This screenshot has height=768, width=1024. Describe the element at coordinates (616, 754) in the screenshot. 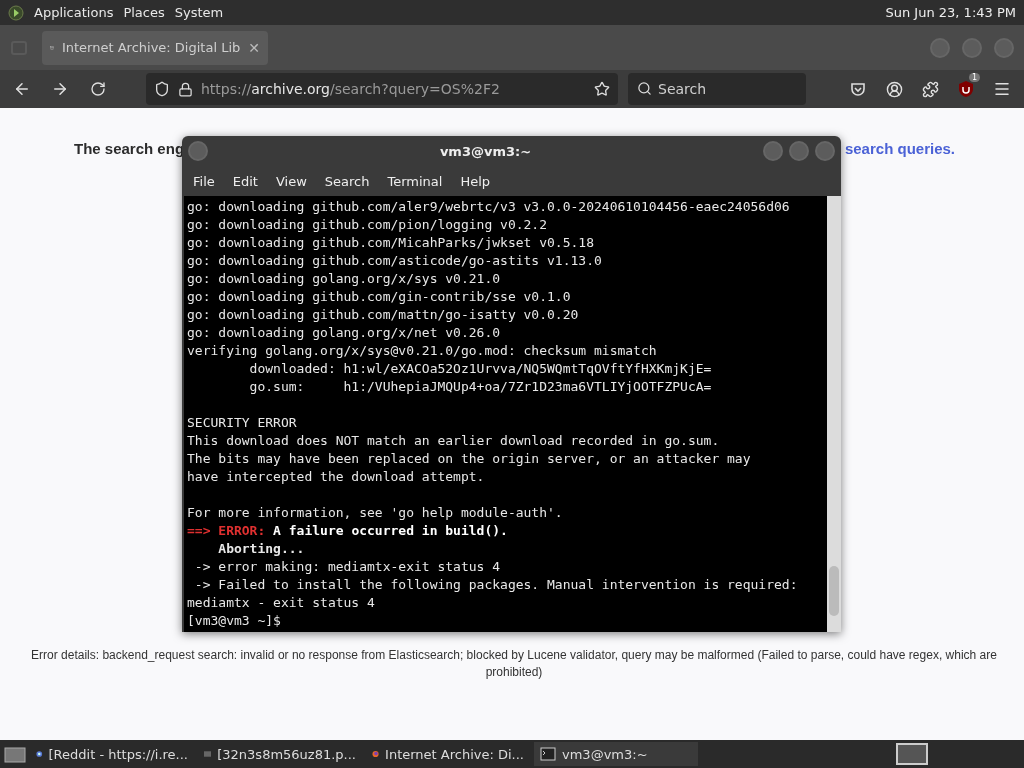

I see `taskbar-item: vm3@vm3:~` at that location.